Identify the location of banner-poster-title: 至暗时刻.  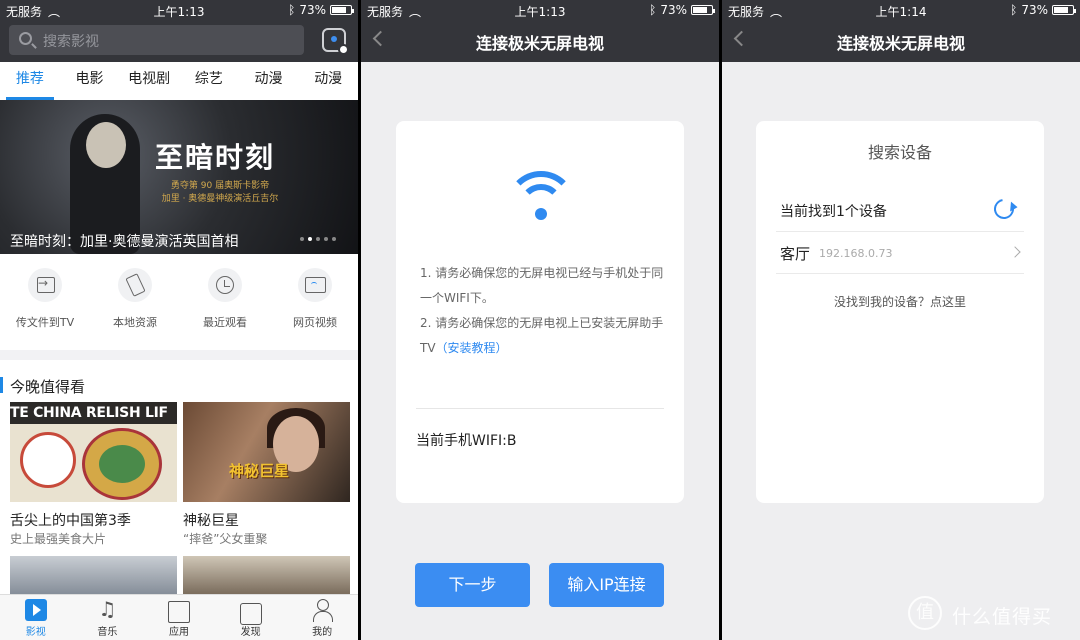
(215, 157).